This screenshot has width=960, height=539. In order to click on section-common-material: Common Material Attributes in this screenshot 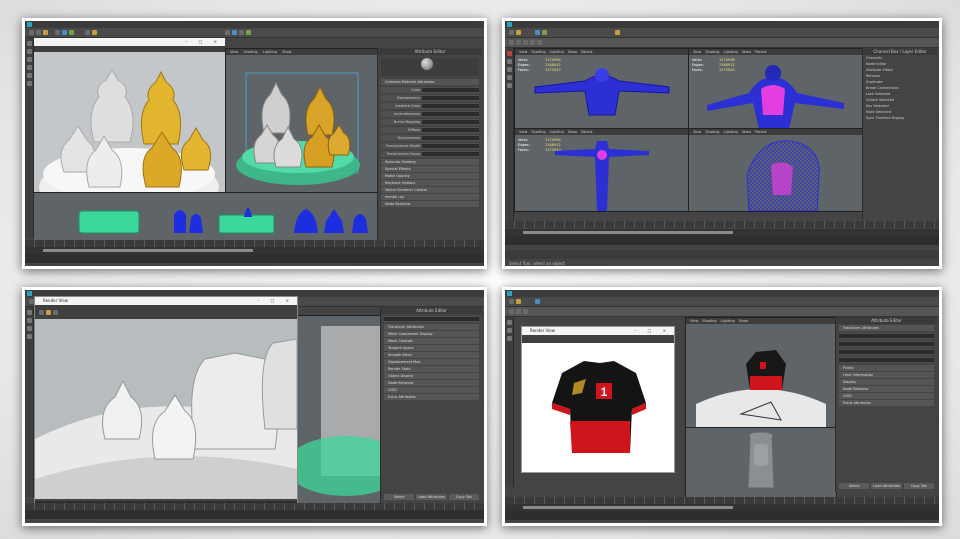, I will do `click(430, 82)`.